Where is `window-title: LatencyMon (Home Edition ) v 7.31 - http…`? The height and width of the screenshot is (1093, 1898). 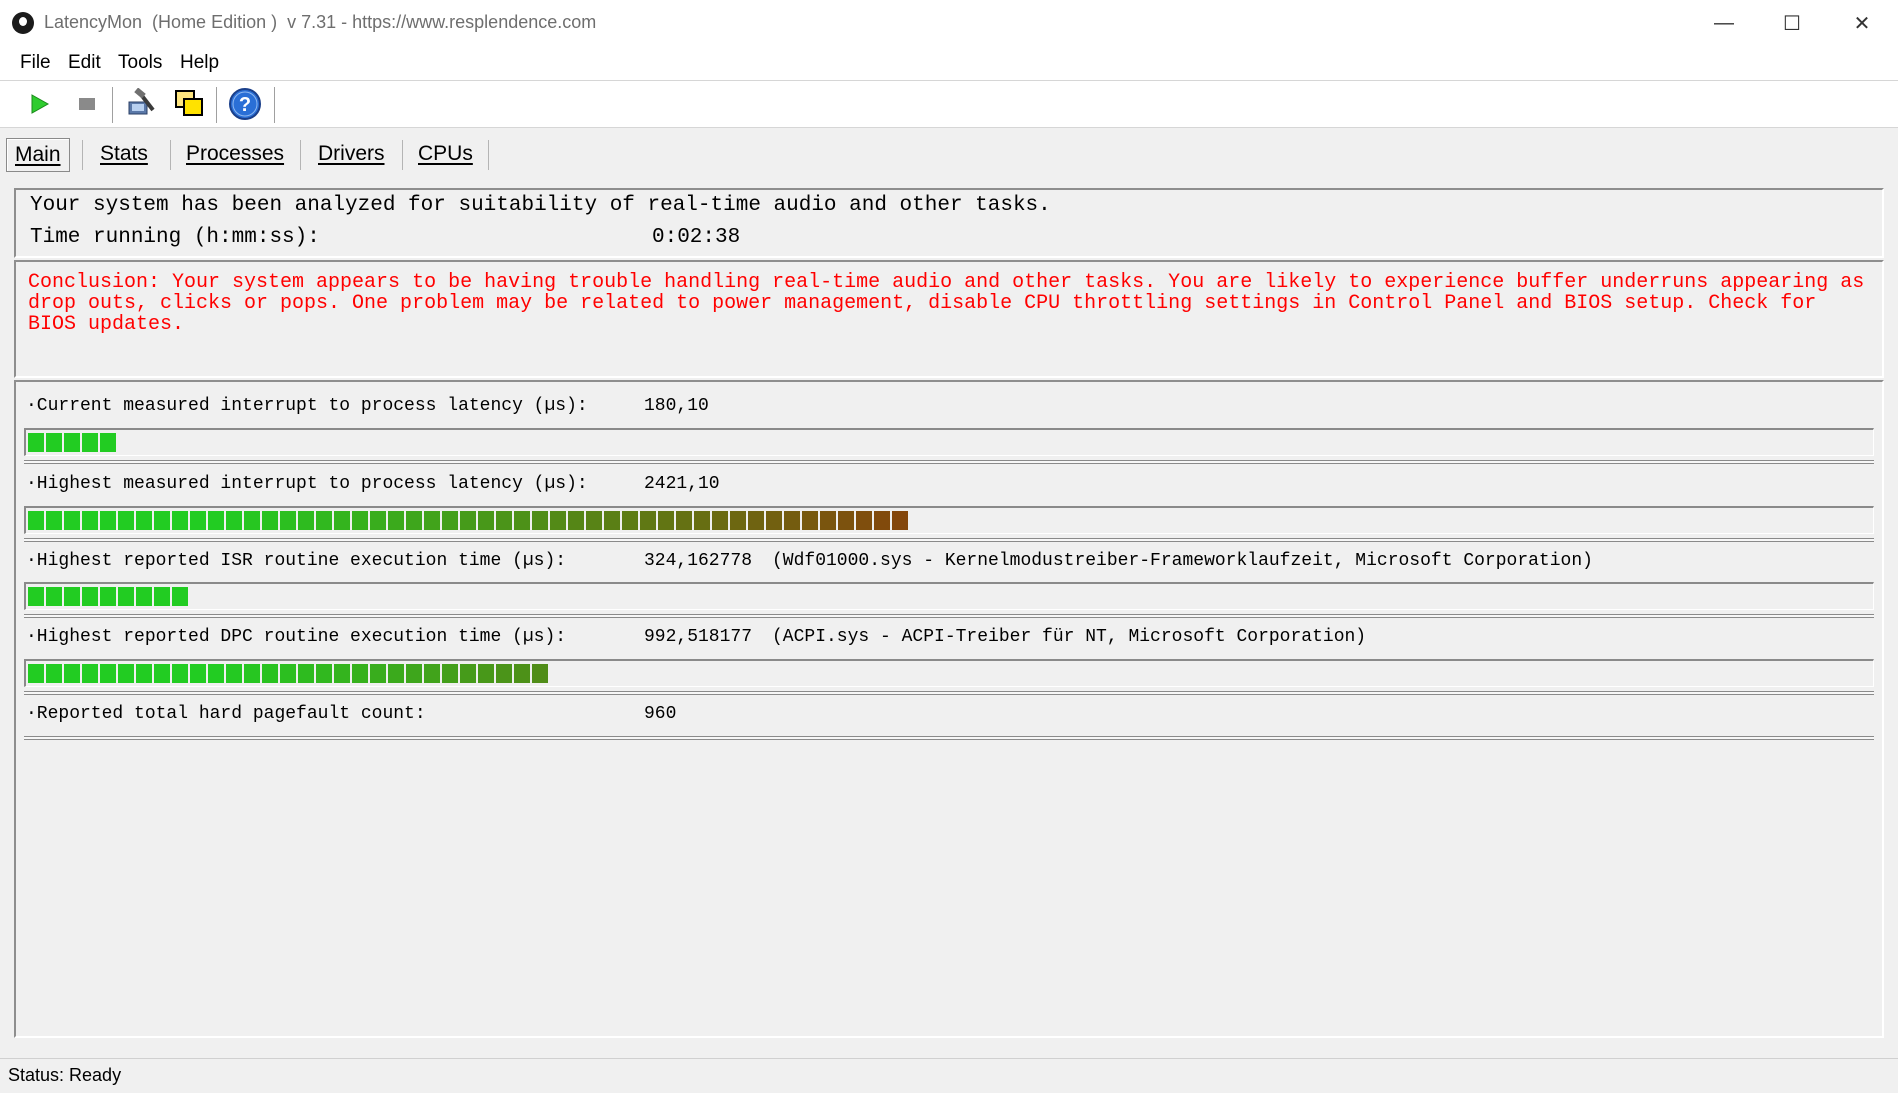 window-title: LatencyMon (Home Edition ) v 7.31 - http… is located at coordinates (320, 22).